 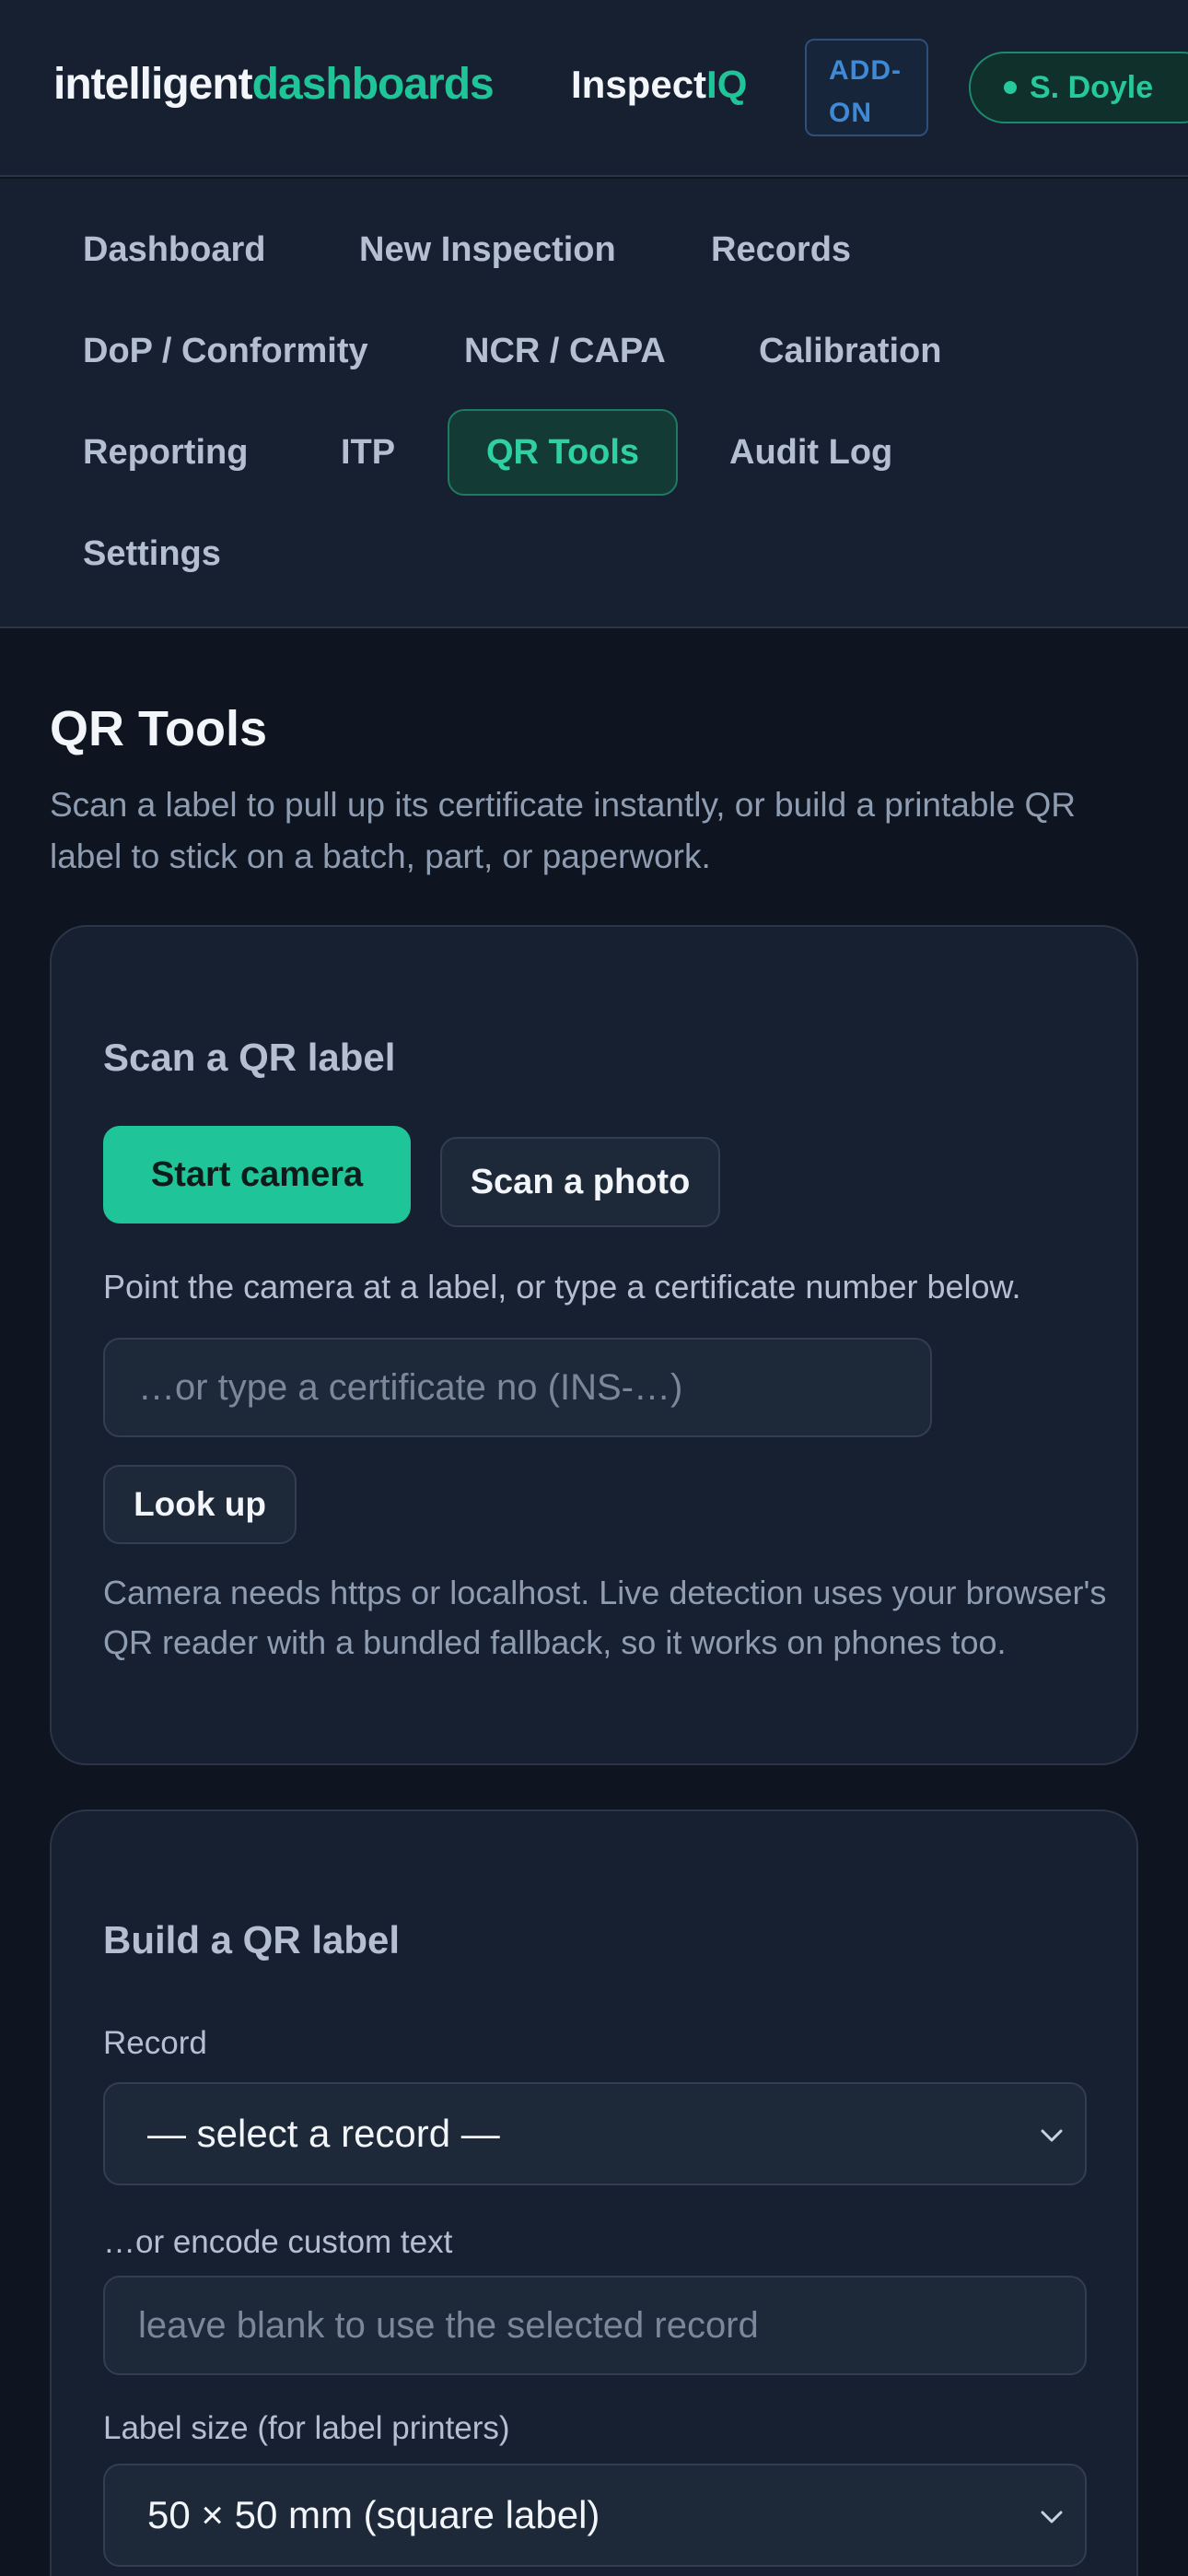 What do you see at coordinates (278, 2242) in the screenshot?
I see `custom-text-label: …or encode custom text` at bounding box center [278, 2242].